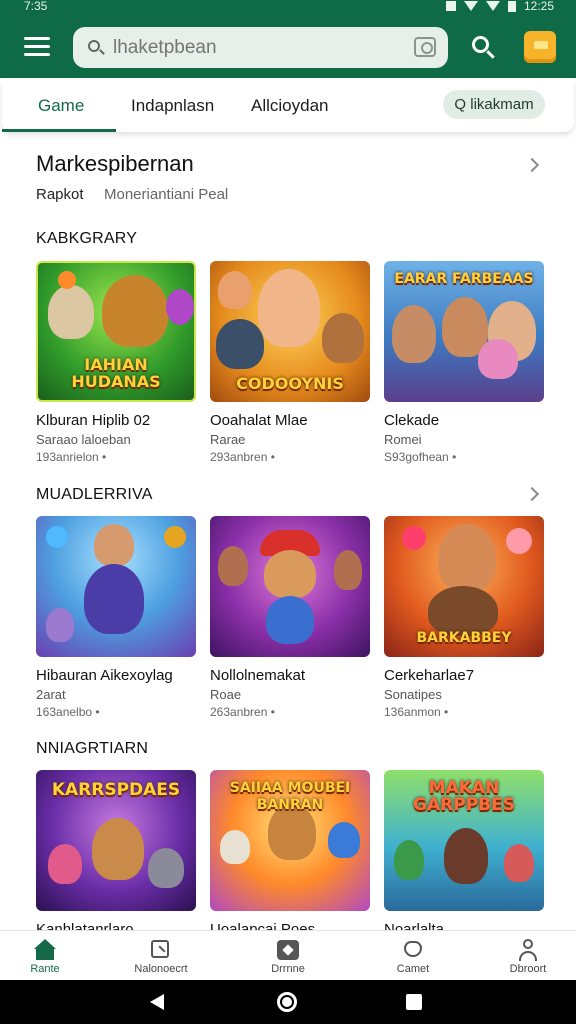 This screenshot has height=1024, width=576. I want to click on profile-icon, so click(528, 950).